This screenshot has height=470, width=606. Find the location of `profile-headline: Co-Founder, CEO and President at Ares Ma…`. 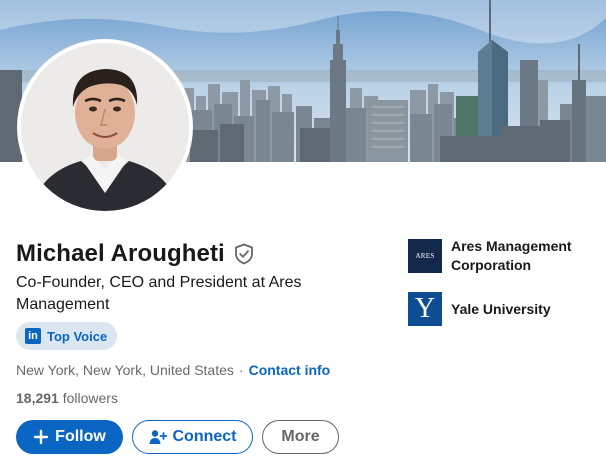

profile-headline: Co-Founder, CEO and President at Ares Ma… is located at coordinates (159, 293).